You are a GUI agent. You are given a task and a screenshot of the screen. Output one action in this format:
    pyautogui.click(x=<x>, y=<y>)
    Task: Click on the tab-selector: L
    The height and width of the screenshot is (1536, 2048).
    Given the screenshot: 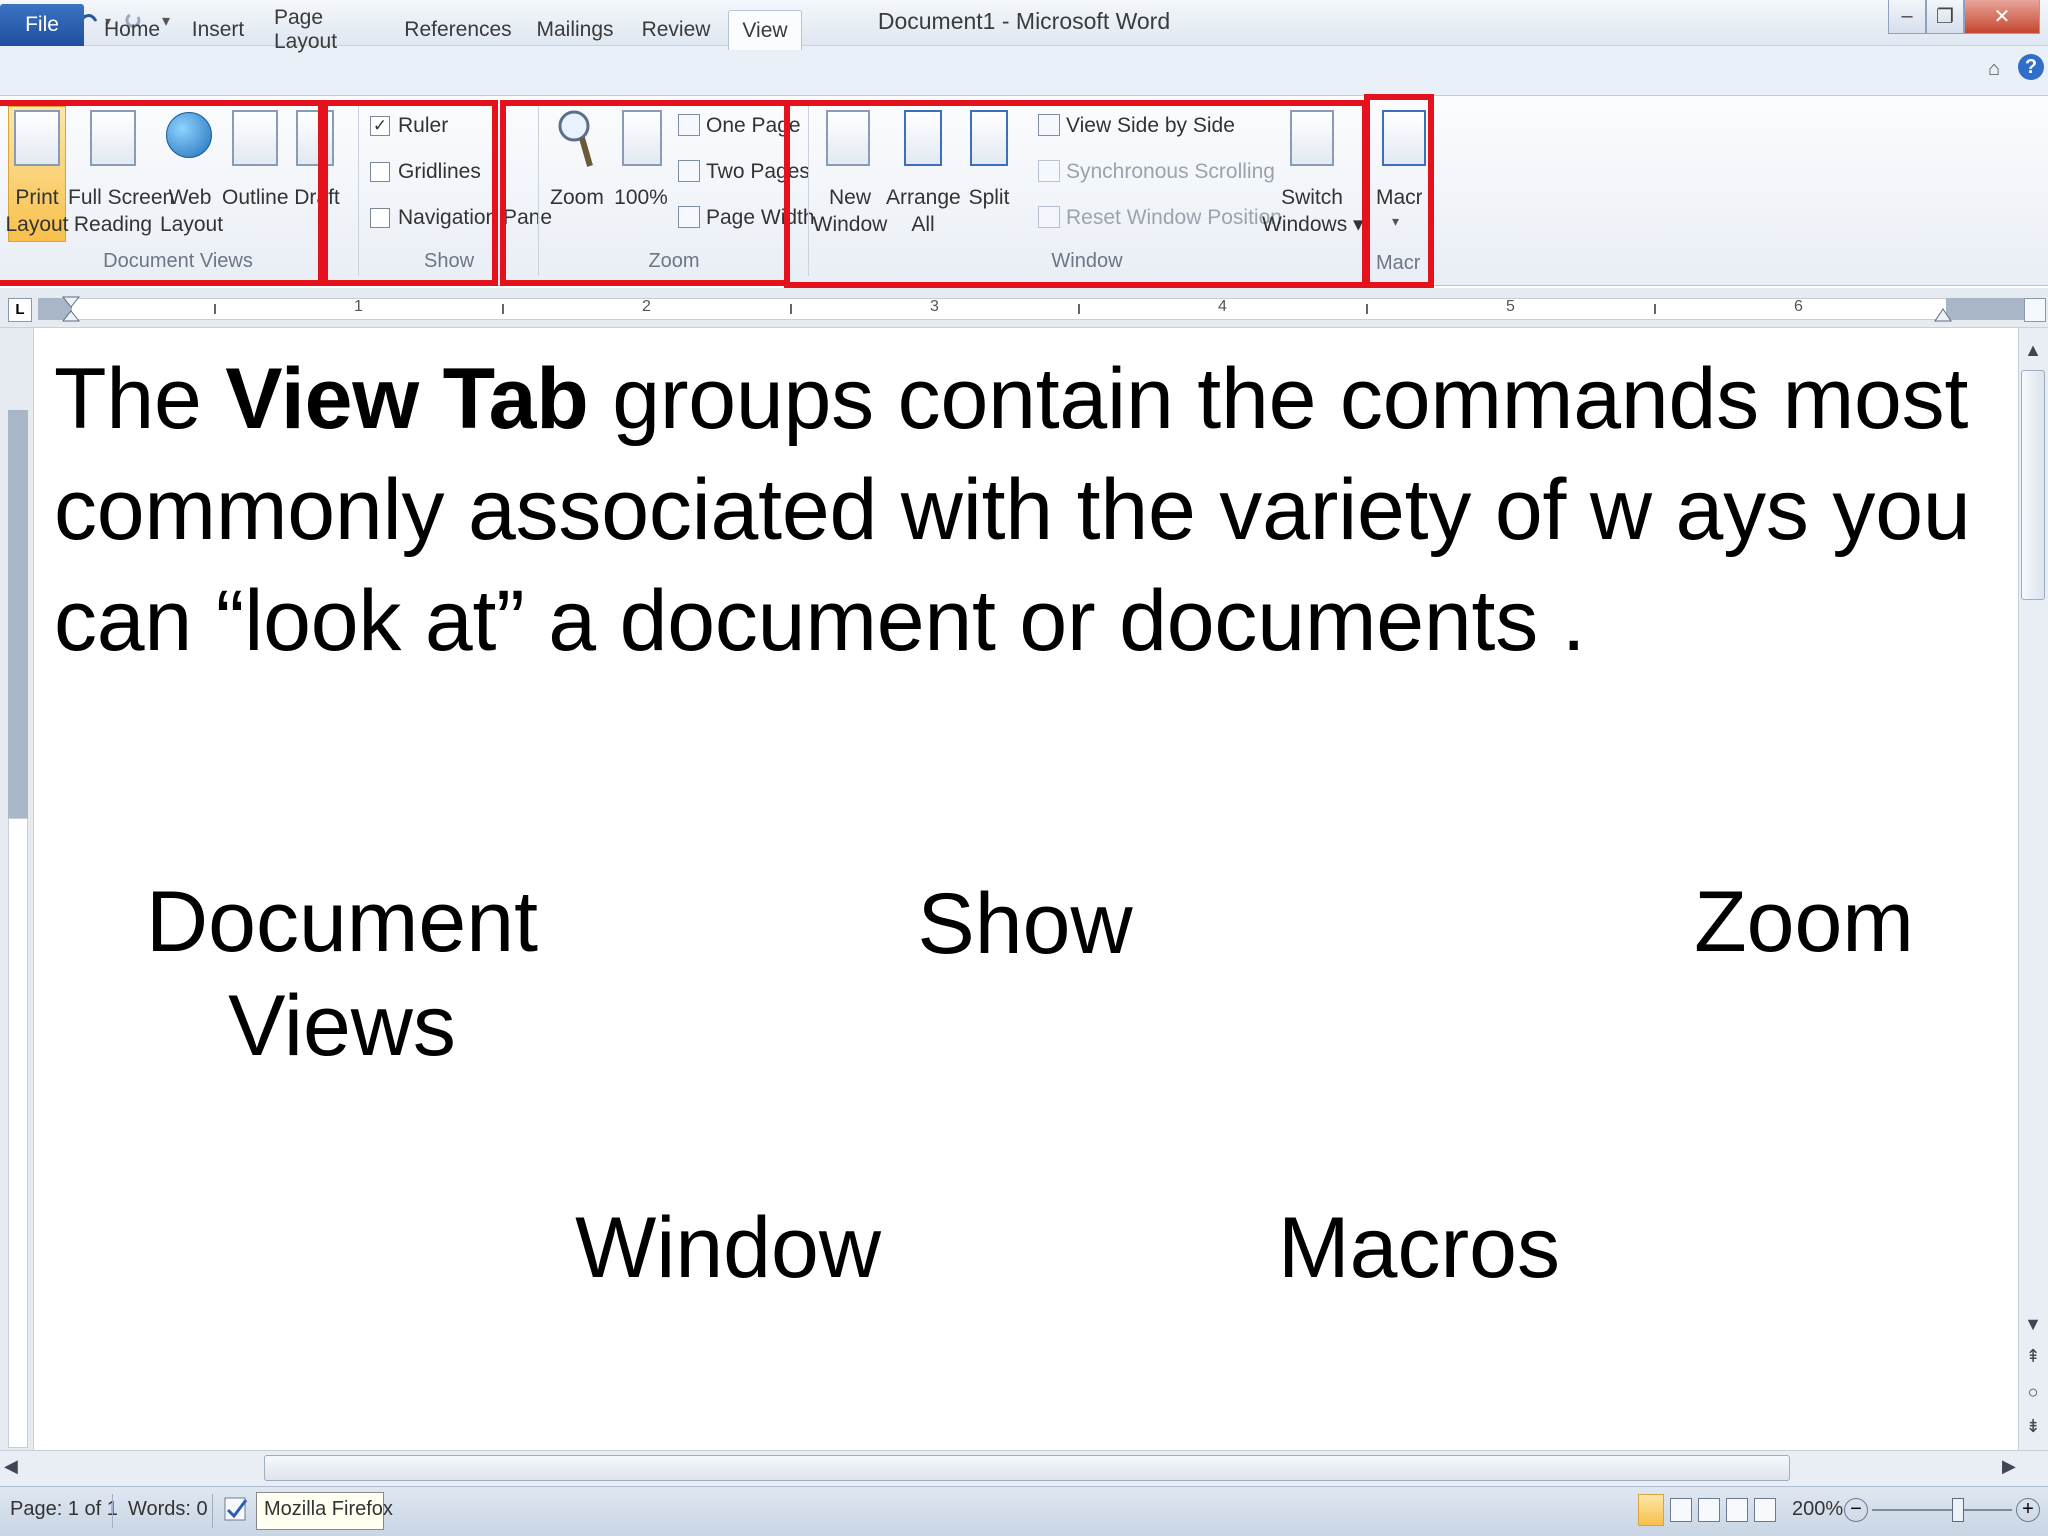 What is the action you would take?
    pyautogui.click(x=20, y=310)
    